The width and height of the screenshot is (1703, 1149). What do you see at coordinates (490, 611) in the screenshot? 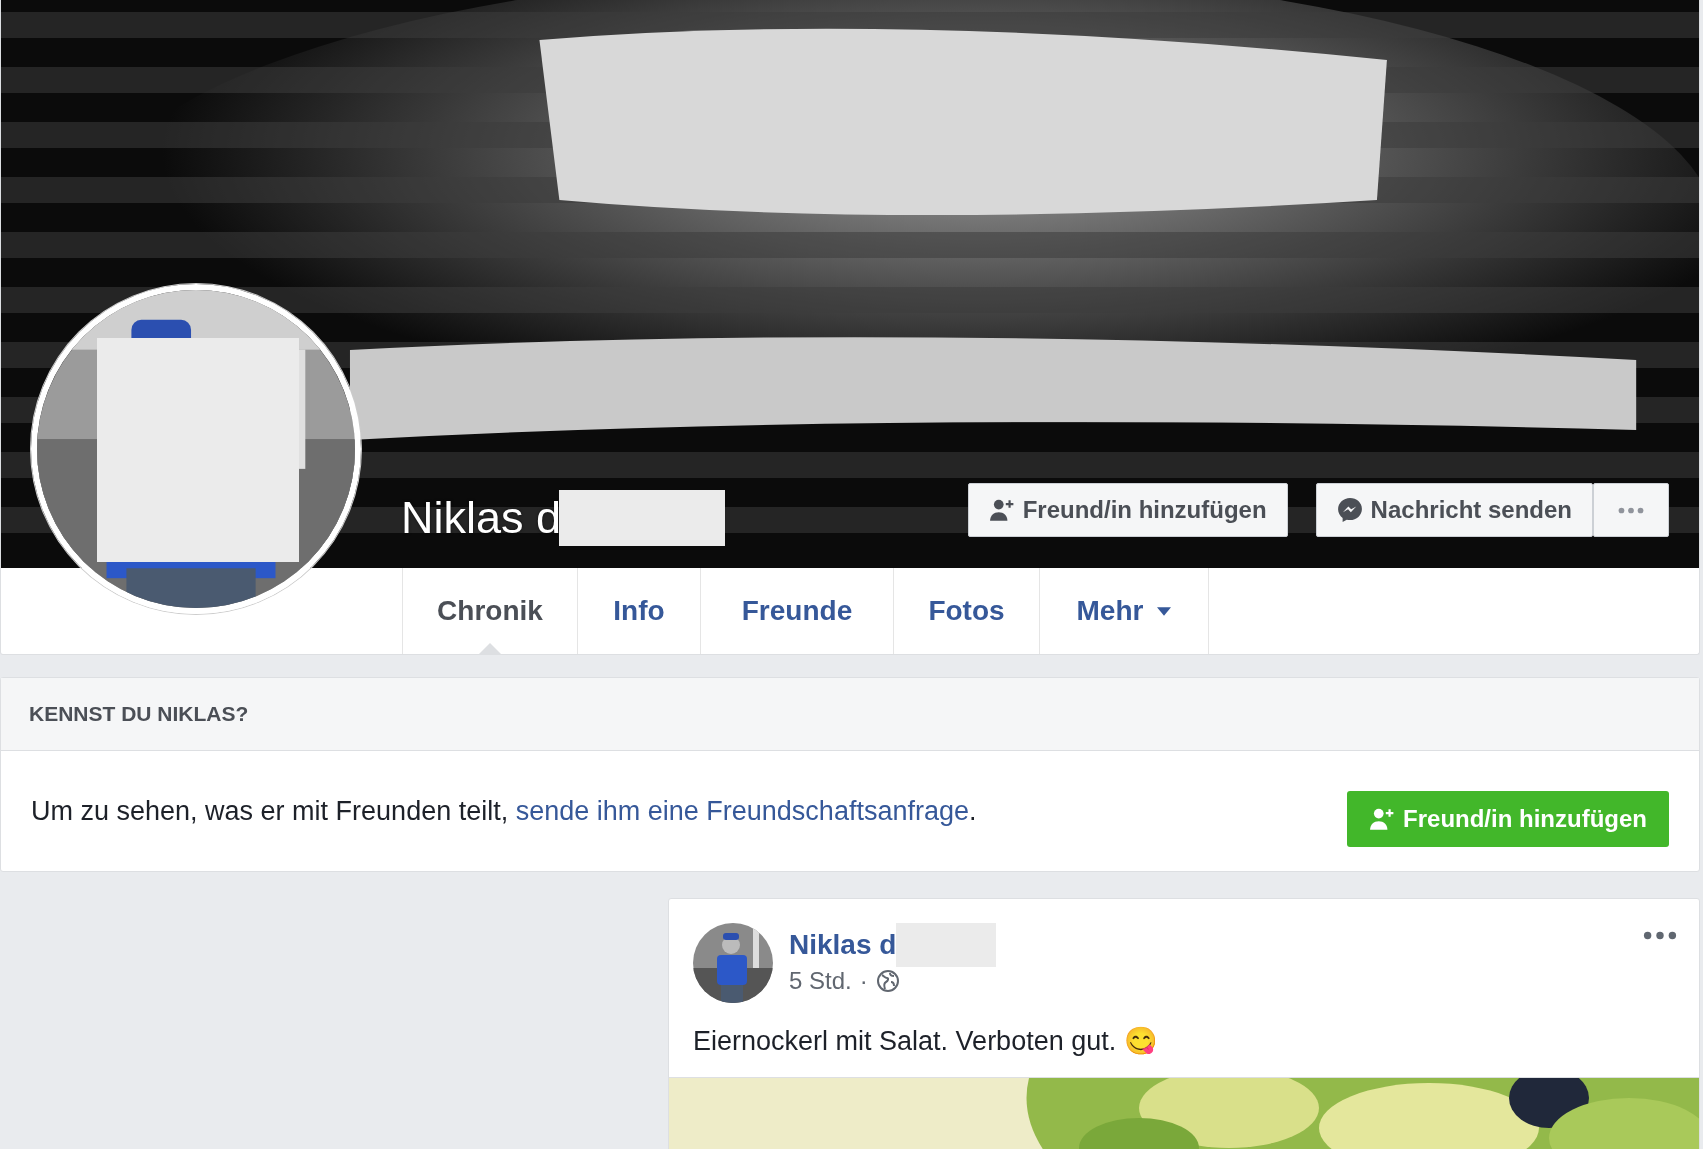
I see `profile-tab: Chronik` at bounding box center [490, 611].